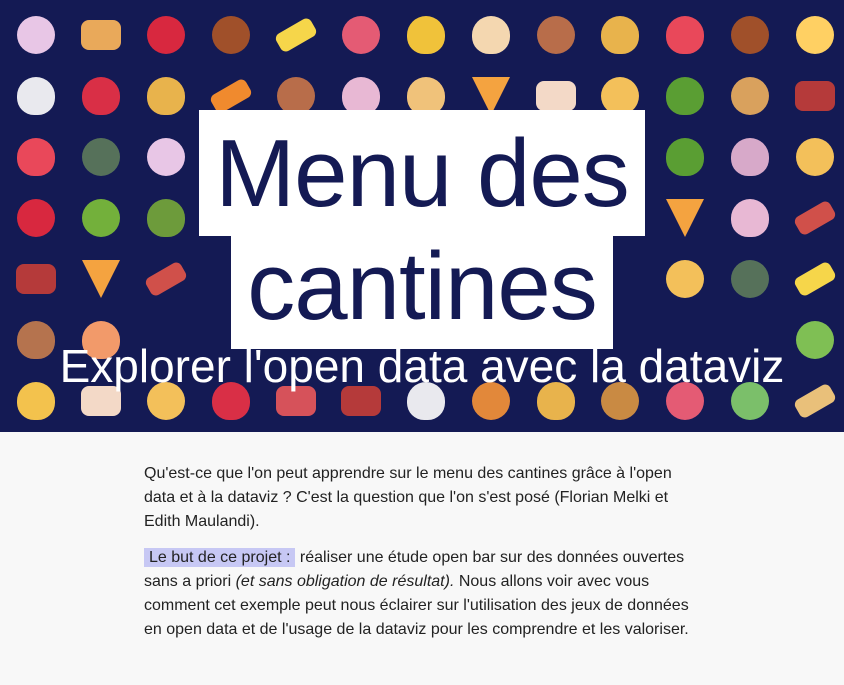 The width and height of the screenshot is (844, 685). I want to click on pineapple-icon, so click(425, 34).